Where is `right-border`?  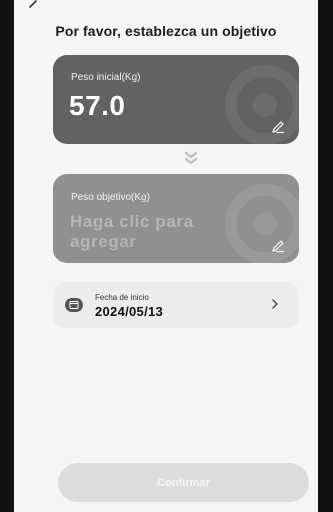
right-border is located at coordinates (325, 256).